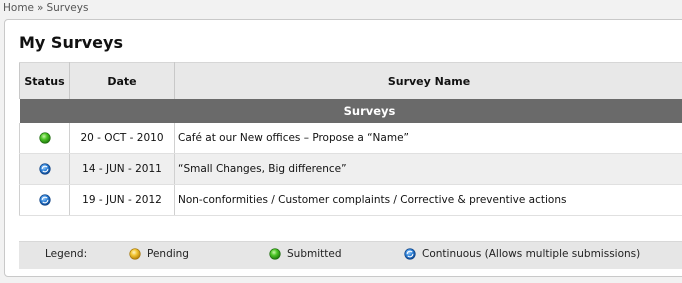 This screenshot has width=682, height=283. I want to click on table-header-row: Status Date Survey Name, so click(350, 80).